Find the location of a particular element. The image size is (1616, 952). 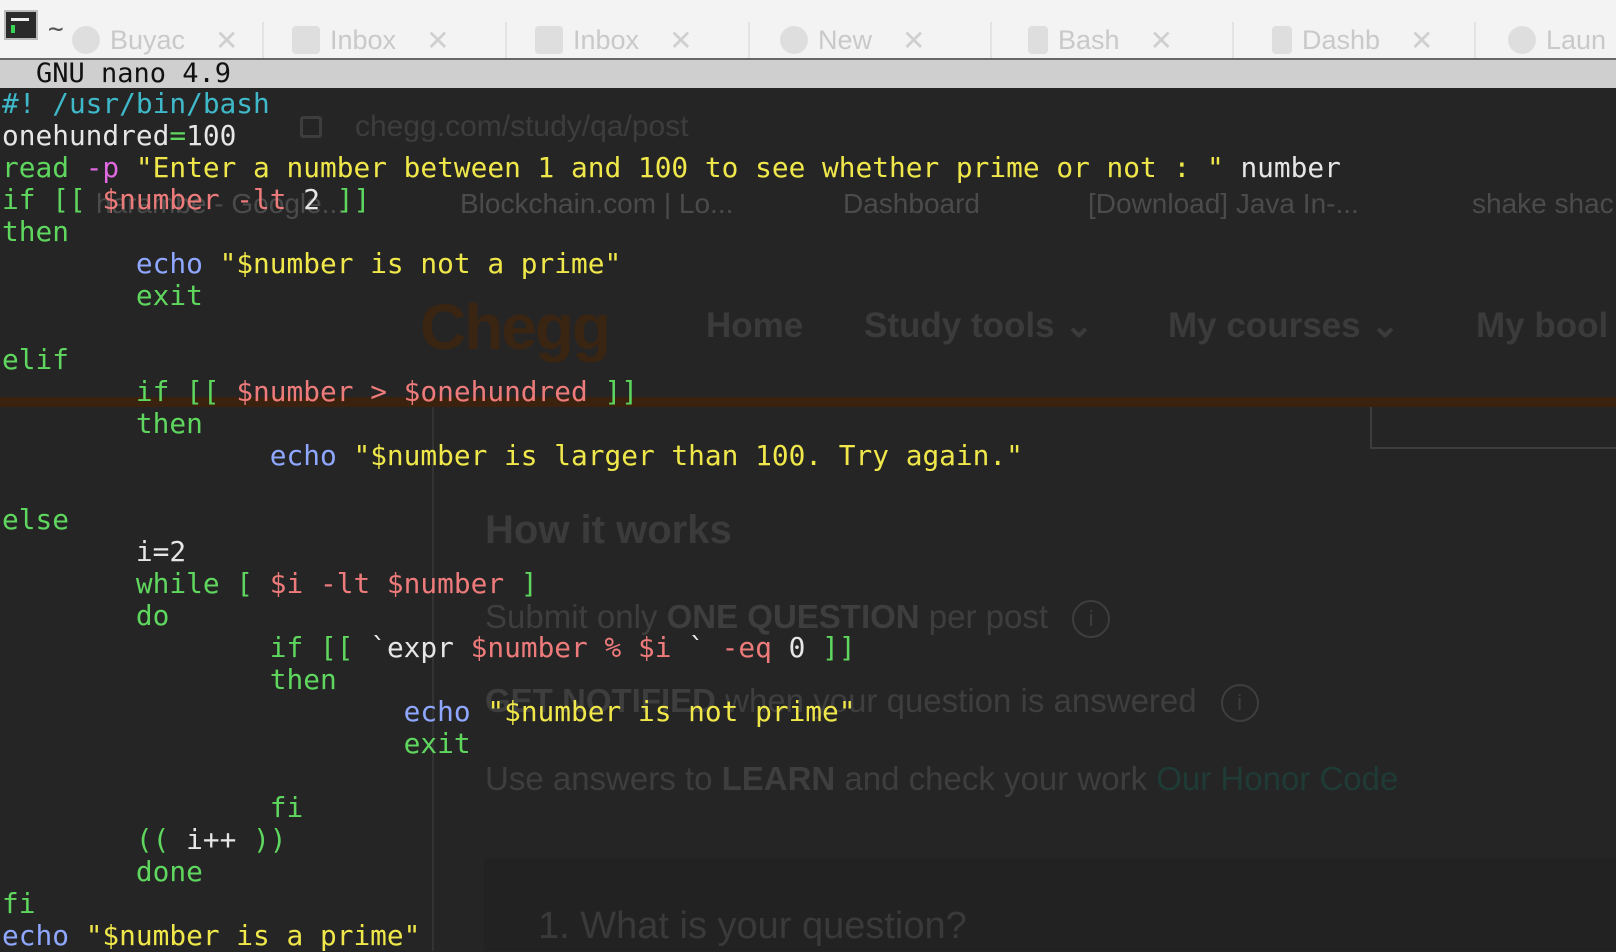

code-token: $number % $i is located at coordinates (571, 647).